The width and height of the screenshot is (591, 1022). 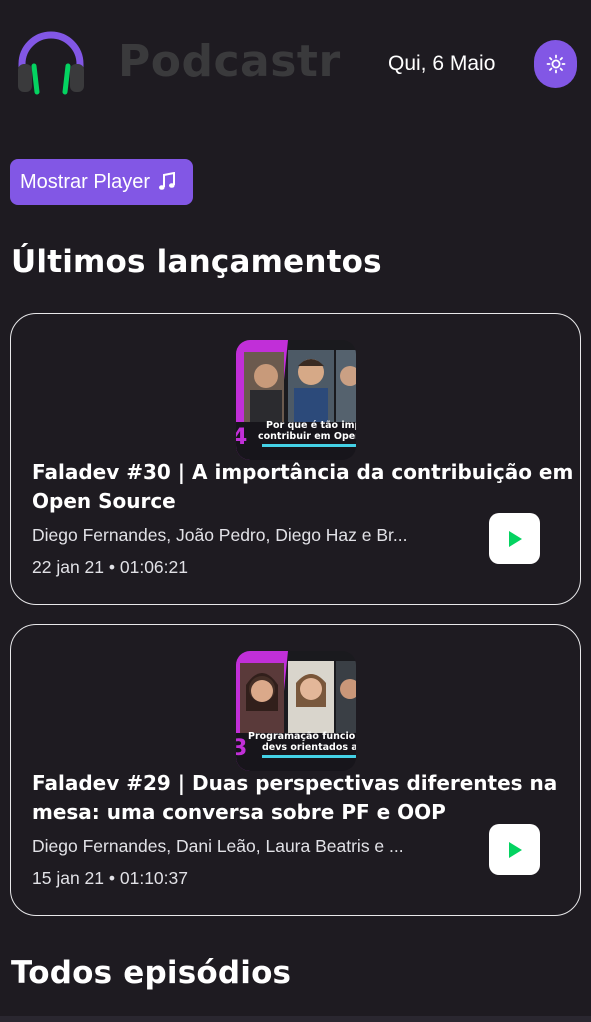 What do you see at coordinates (110, 878) in the screenshot?
I see `episode-meta: 15 jan 21 • 01:10:37` at bounding box center [110, 878].